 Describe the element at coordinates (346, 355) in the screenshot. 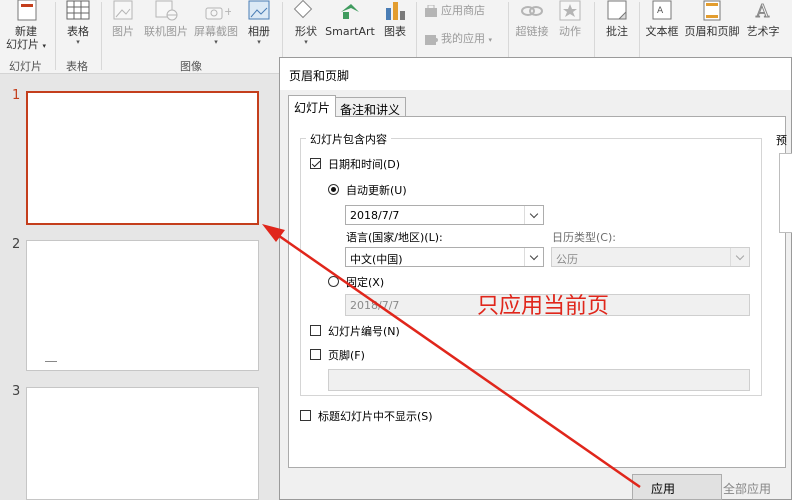

I see `footer-label: 页脚(F)` at that location.